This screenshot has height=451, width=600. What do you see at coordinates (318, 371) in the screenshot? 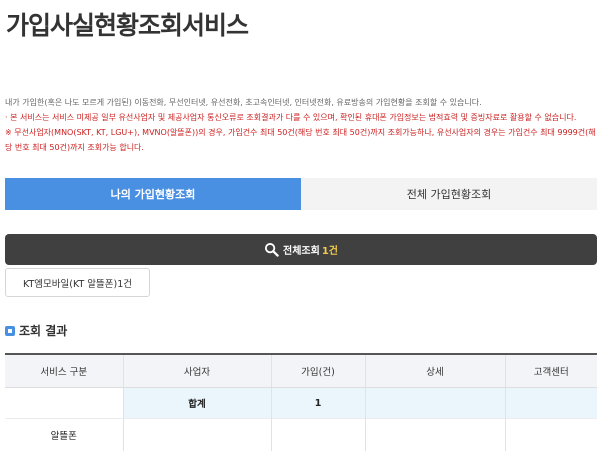
I see `header-subscription-count: 가입(건)` at bounding box center [318, 371].